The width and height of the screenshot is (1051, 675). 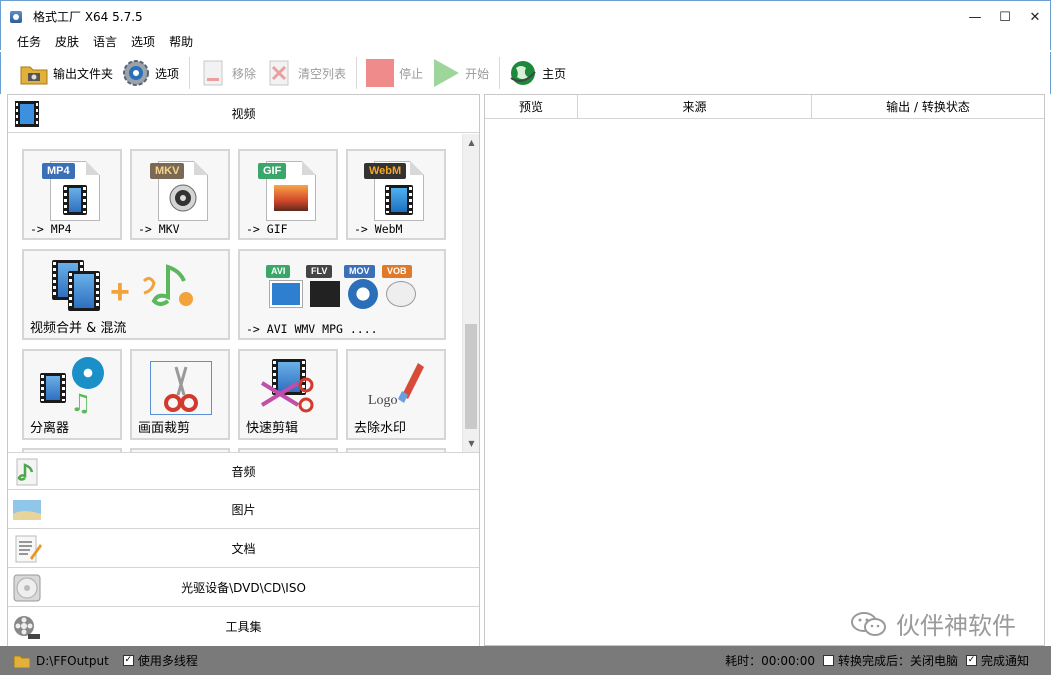 What do you see at coordinates (890, 660) in the screenshot?
I see `shutdown-after-checkbox: 转换完成后：关闭电脑` at bounding box center [890, 660].